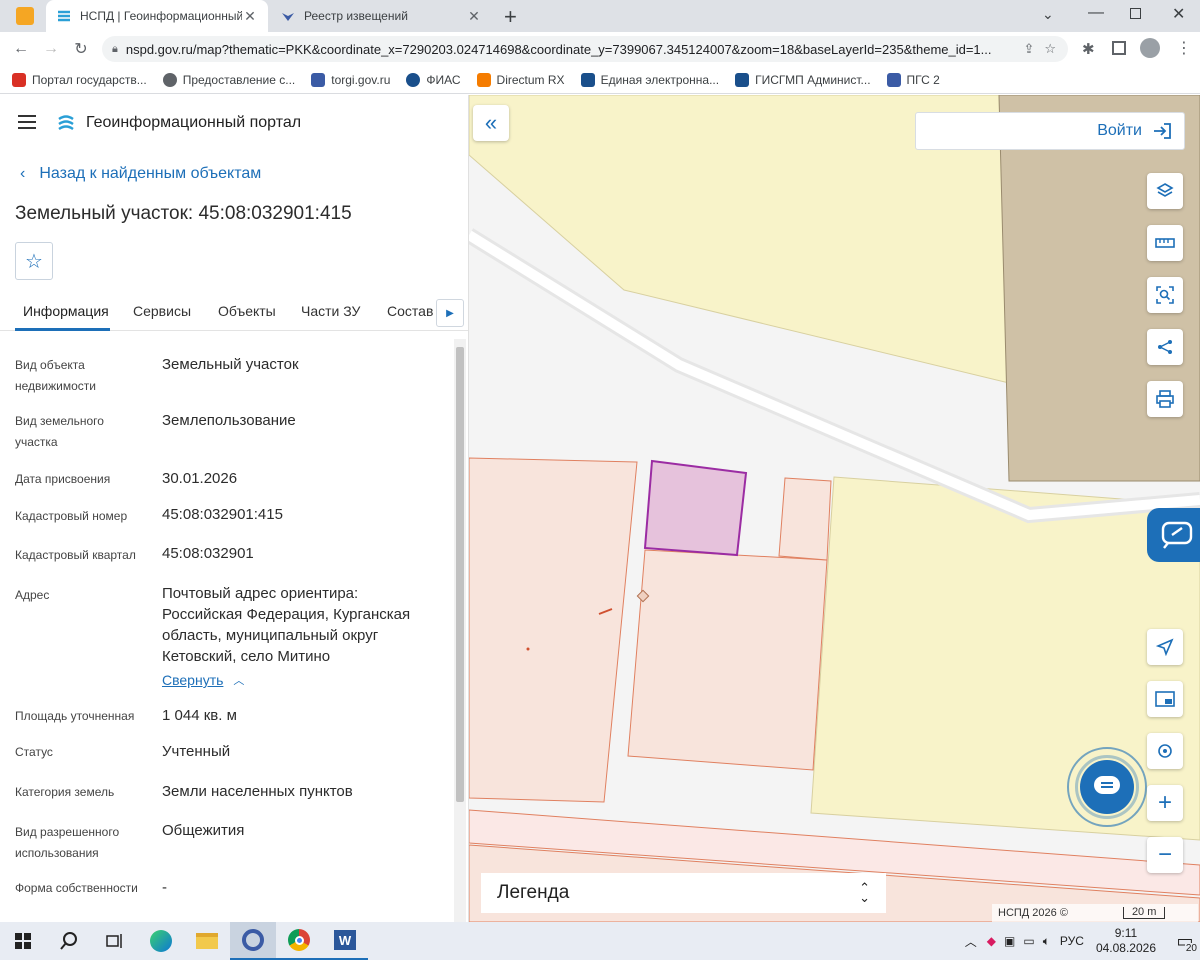  Describe the element at coordinates (115, 941) in the screenshot. I see `task-view-icon` at that location.